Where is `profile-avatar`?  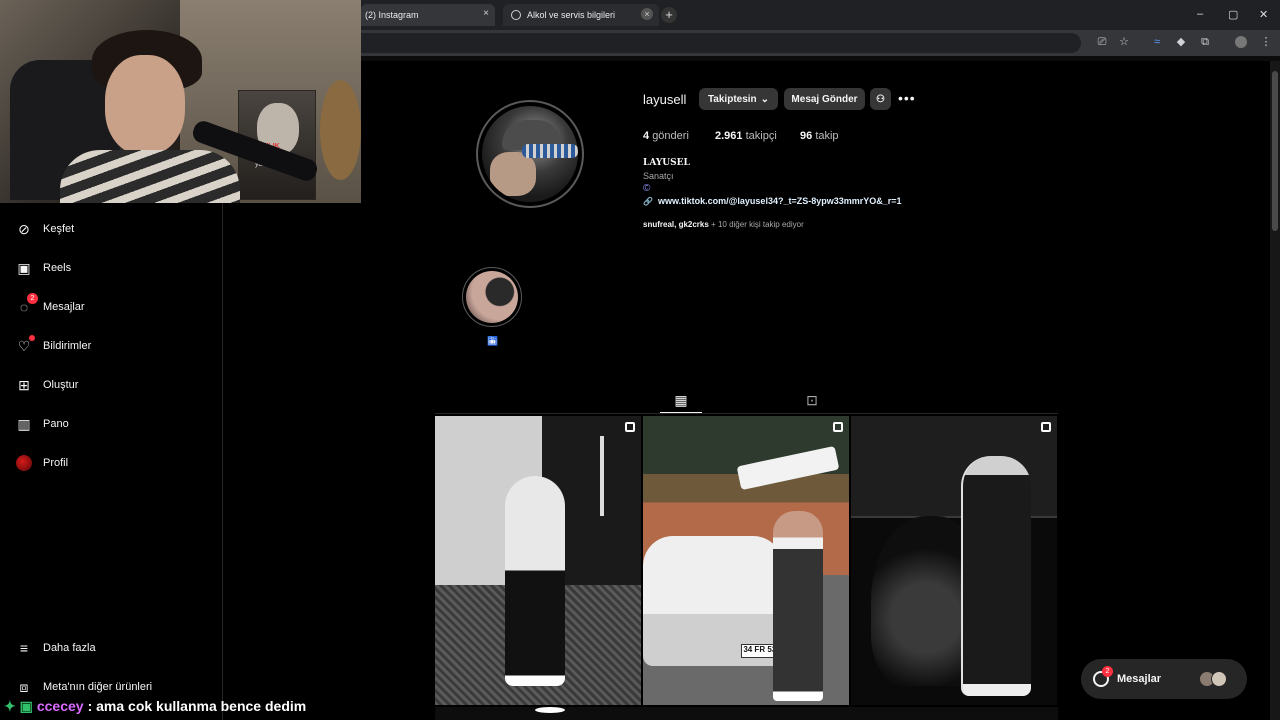
profile-avatar is located at coordinates (24, 463).